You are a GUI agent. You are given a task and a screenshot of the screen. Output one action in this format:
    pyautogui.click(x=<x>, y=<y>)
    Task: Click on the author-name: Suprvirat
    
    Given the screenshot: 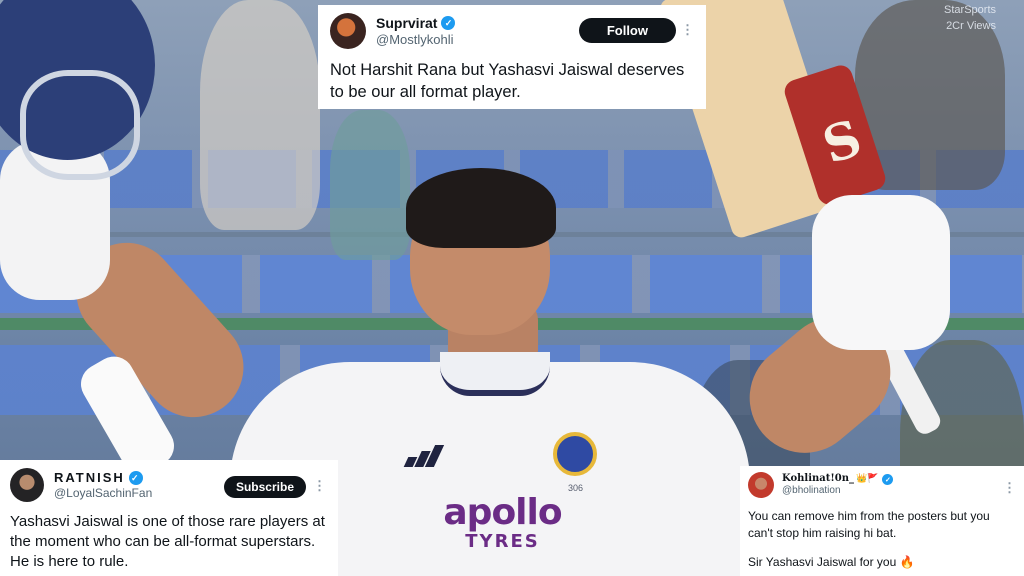 What is the action you would take?
    pyautogui.click(x=406, y=23)
    